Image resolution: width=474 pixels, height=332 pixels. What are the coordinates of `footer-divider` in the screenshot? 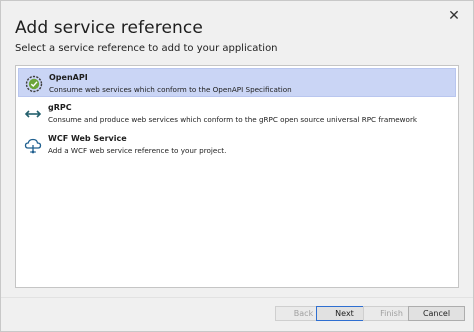 It's located at (237, 297).